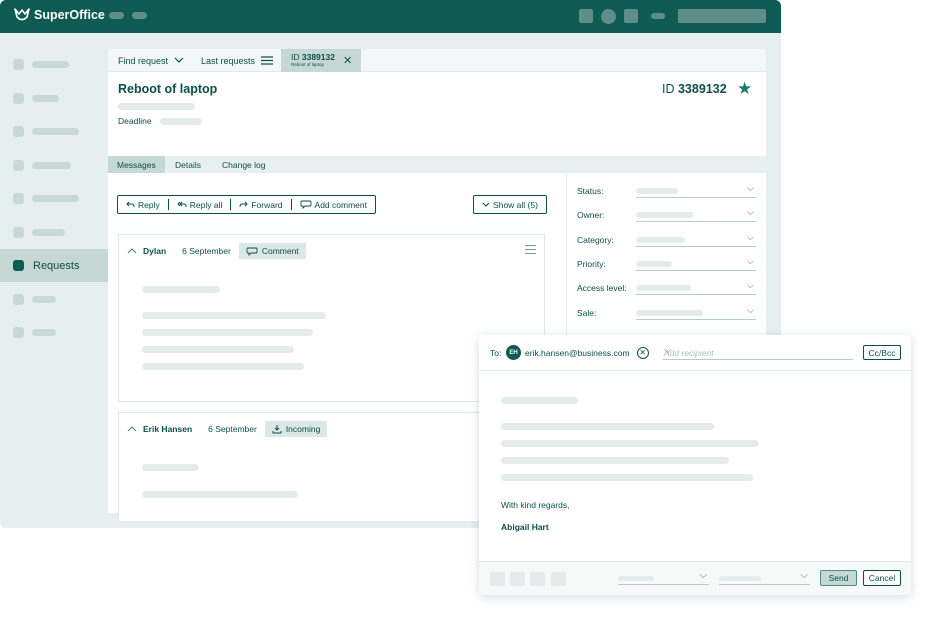 The width and height of the screenshot is (940, 624). What do you see at coordinates (156, 106) in the screenshot?
I see `text-placeholder` at bounding box center [156, 106].